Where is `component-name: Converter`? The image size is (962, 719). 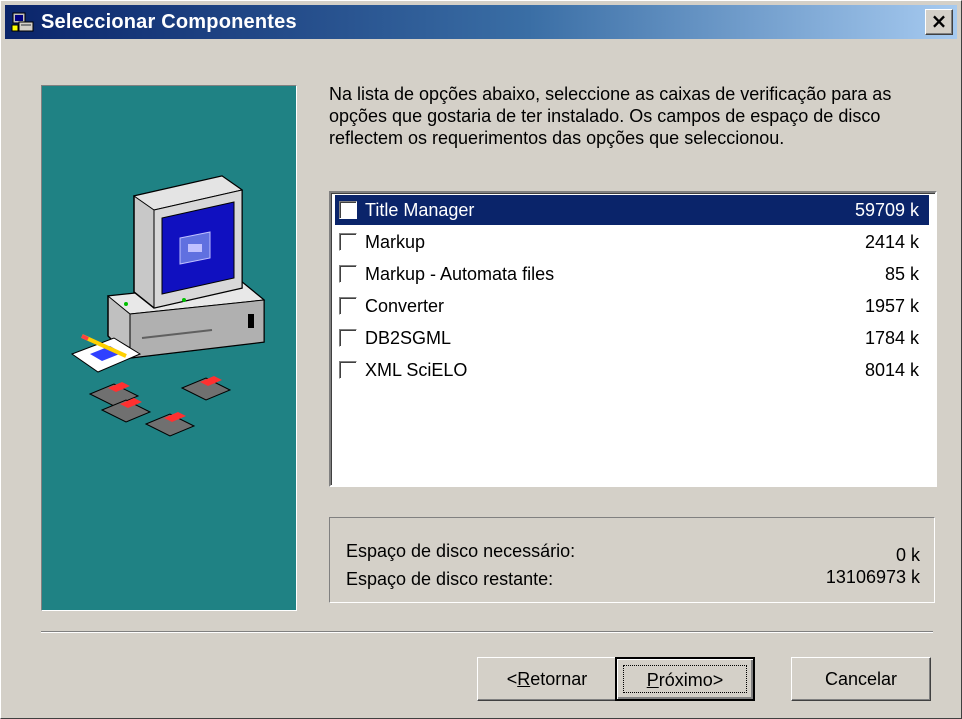 component-name: Converter is located at coordinates (405, 306).